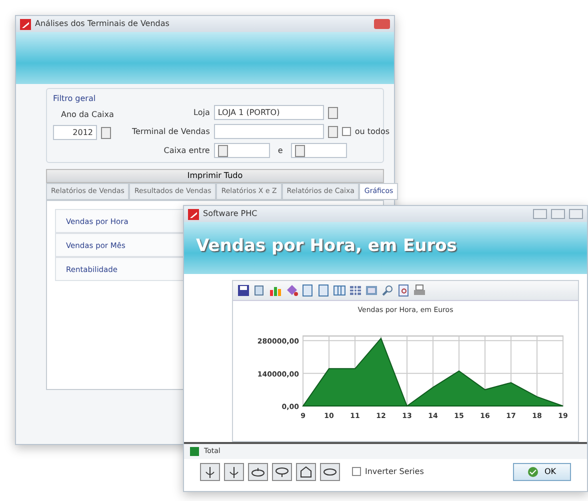 This screenshot has height=501, width=588. Describe the element at coordinates (215, 176) in the screenshot. I see `print-all-button: Imprimir Tudo` at that location.